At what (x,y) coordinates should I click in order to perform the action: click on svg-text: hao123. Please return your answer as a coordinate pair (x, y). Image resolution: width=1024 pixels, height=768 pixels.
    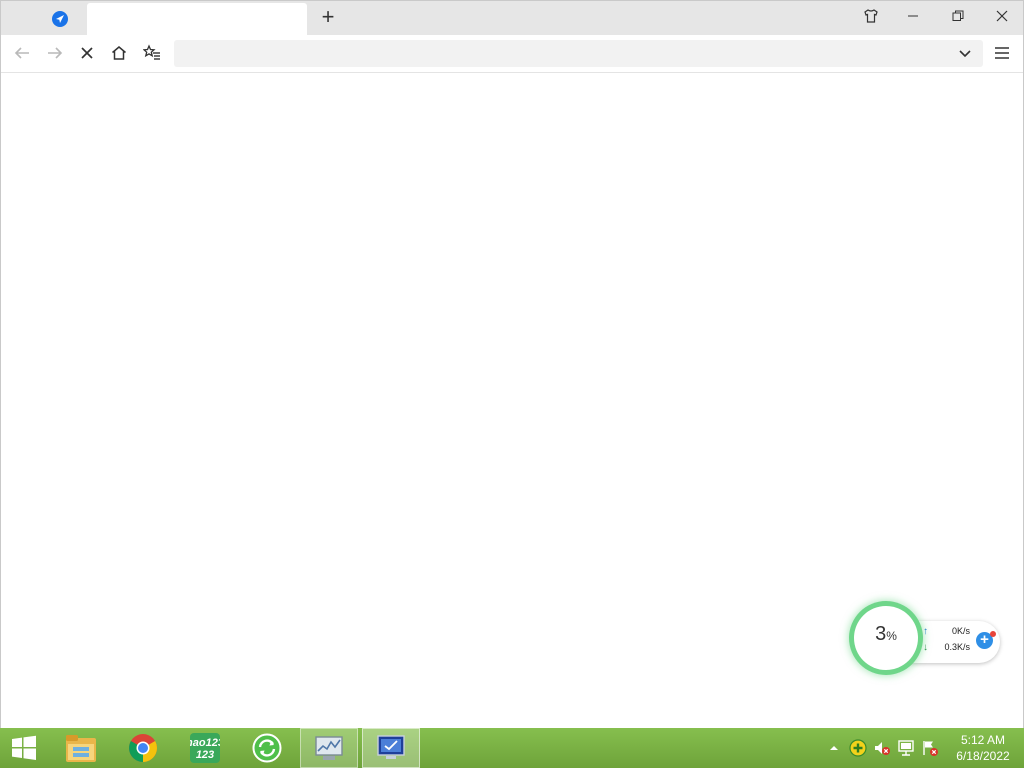
    Looking at the image, I should click on (205, 743).